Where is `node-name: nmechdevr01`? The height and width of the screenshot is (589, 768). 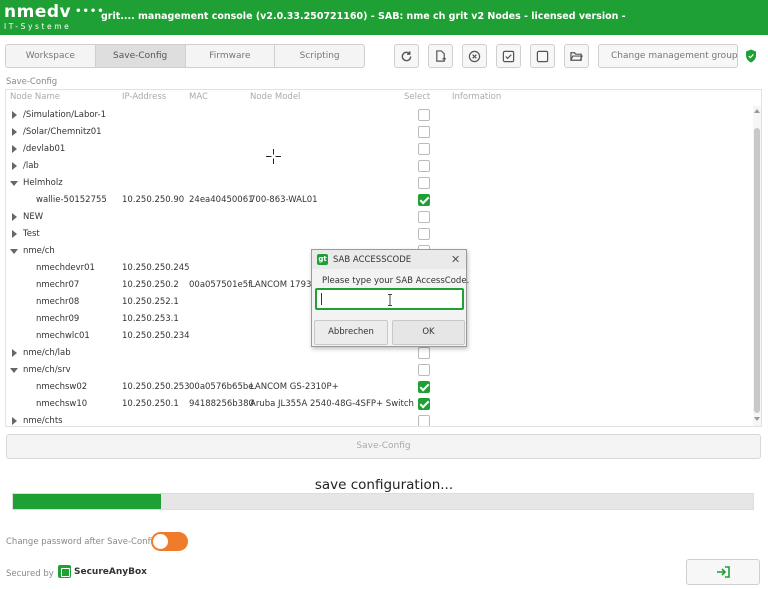 node-name: nmechdevr01 is located at coordinates (65, 268).